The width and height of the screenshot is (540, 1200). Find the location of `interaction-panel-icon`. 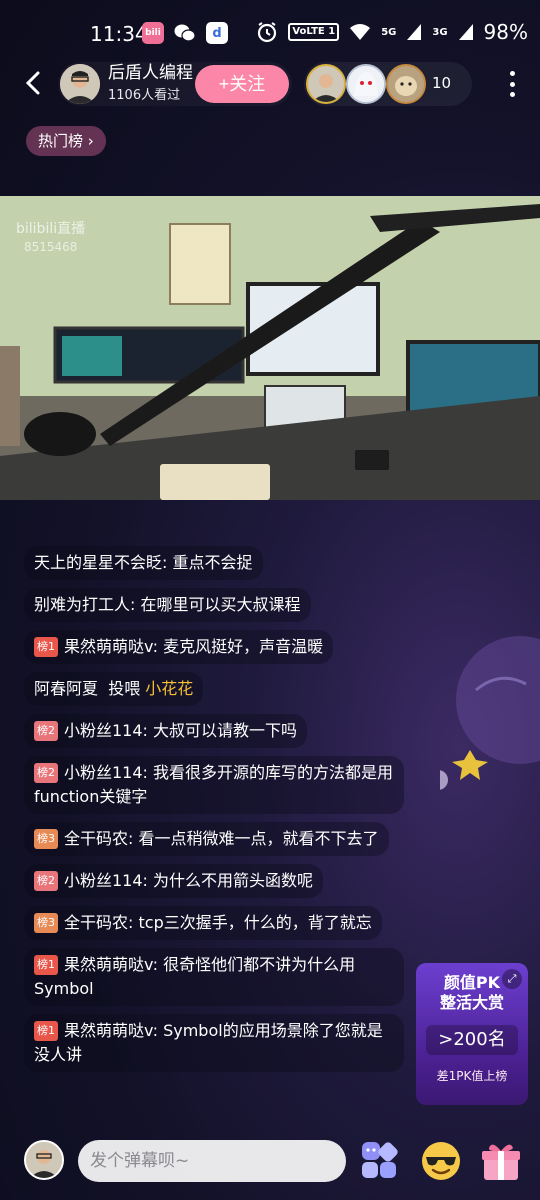

interaction-panel-icon is located at coordinates (380, 1160).